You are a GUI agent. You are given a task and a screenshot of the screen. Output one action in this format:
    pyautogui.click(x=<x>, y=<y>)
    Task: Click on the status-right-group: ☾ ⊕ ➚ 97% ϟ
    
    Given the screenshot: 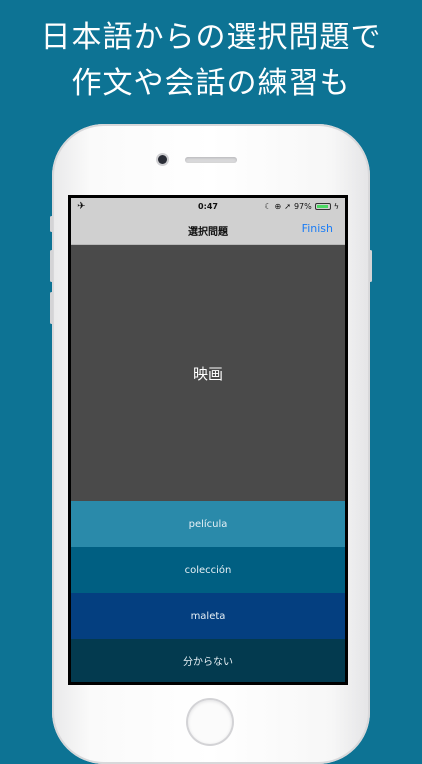 What is the action you would take?
    pyautogui.click(x=301, y=206)
    